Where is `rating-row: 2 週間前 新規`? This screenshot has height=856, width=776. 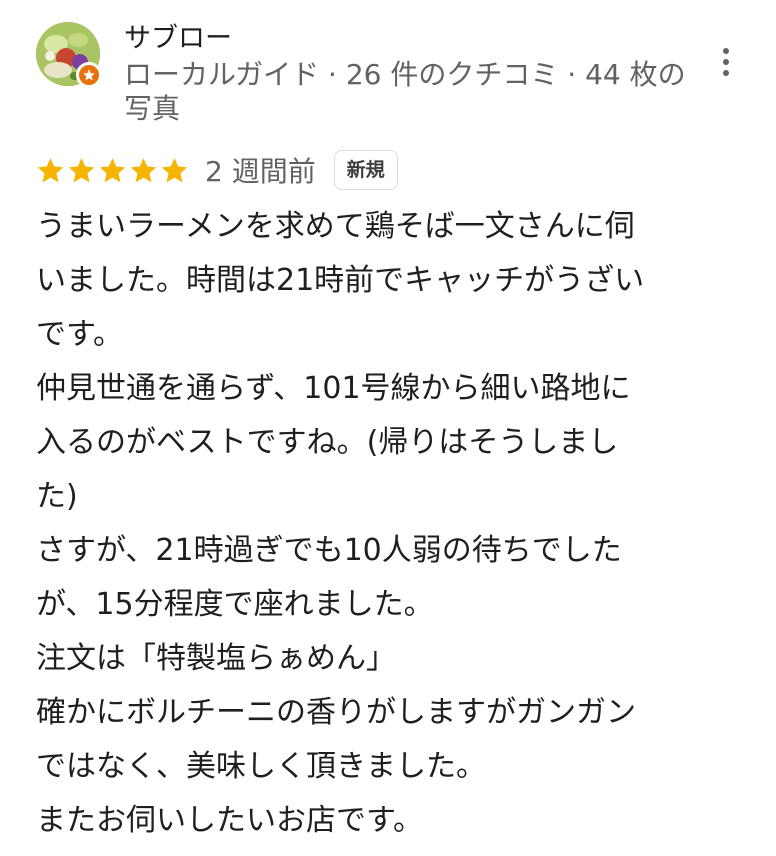
rating-row: 2 週間前 新規 is located at coordinates (217, 170).